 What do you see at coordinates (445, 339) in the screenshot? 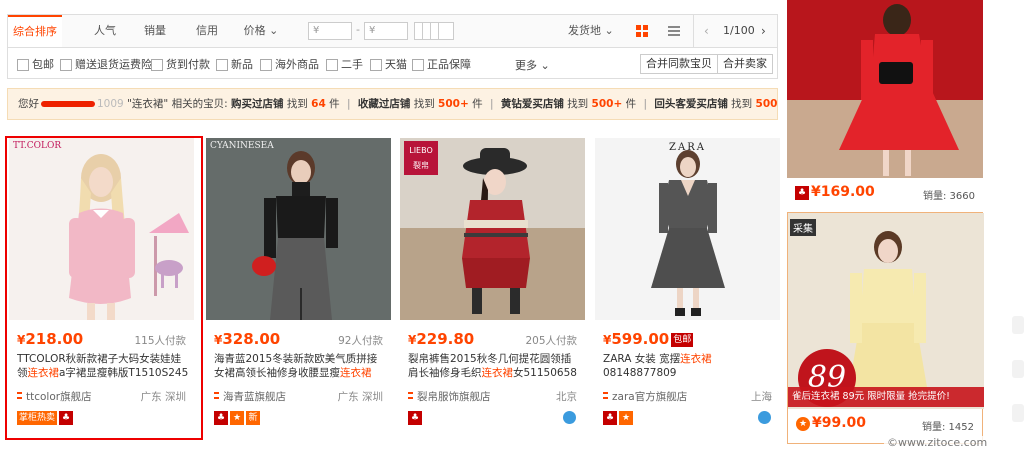
I see `price-value: 229.80` at bounding box center [445, 339].